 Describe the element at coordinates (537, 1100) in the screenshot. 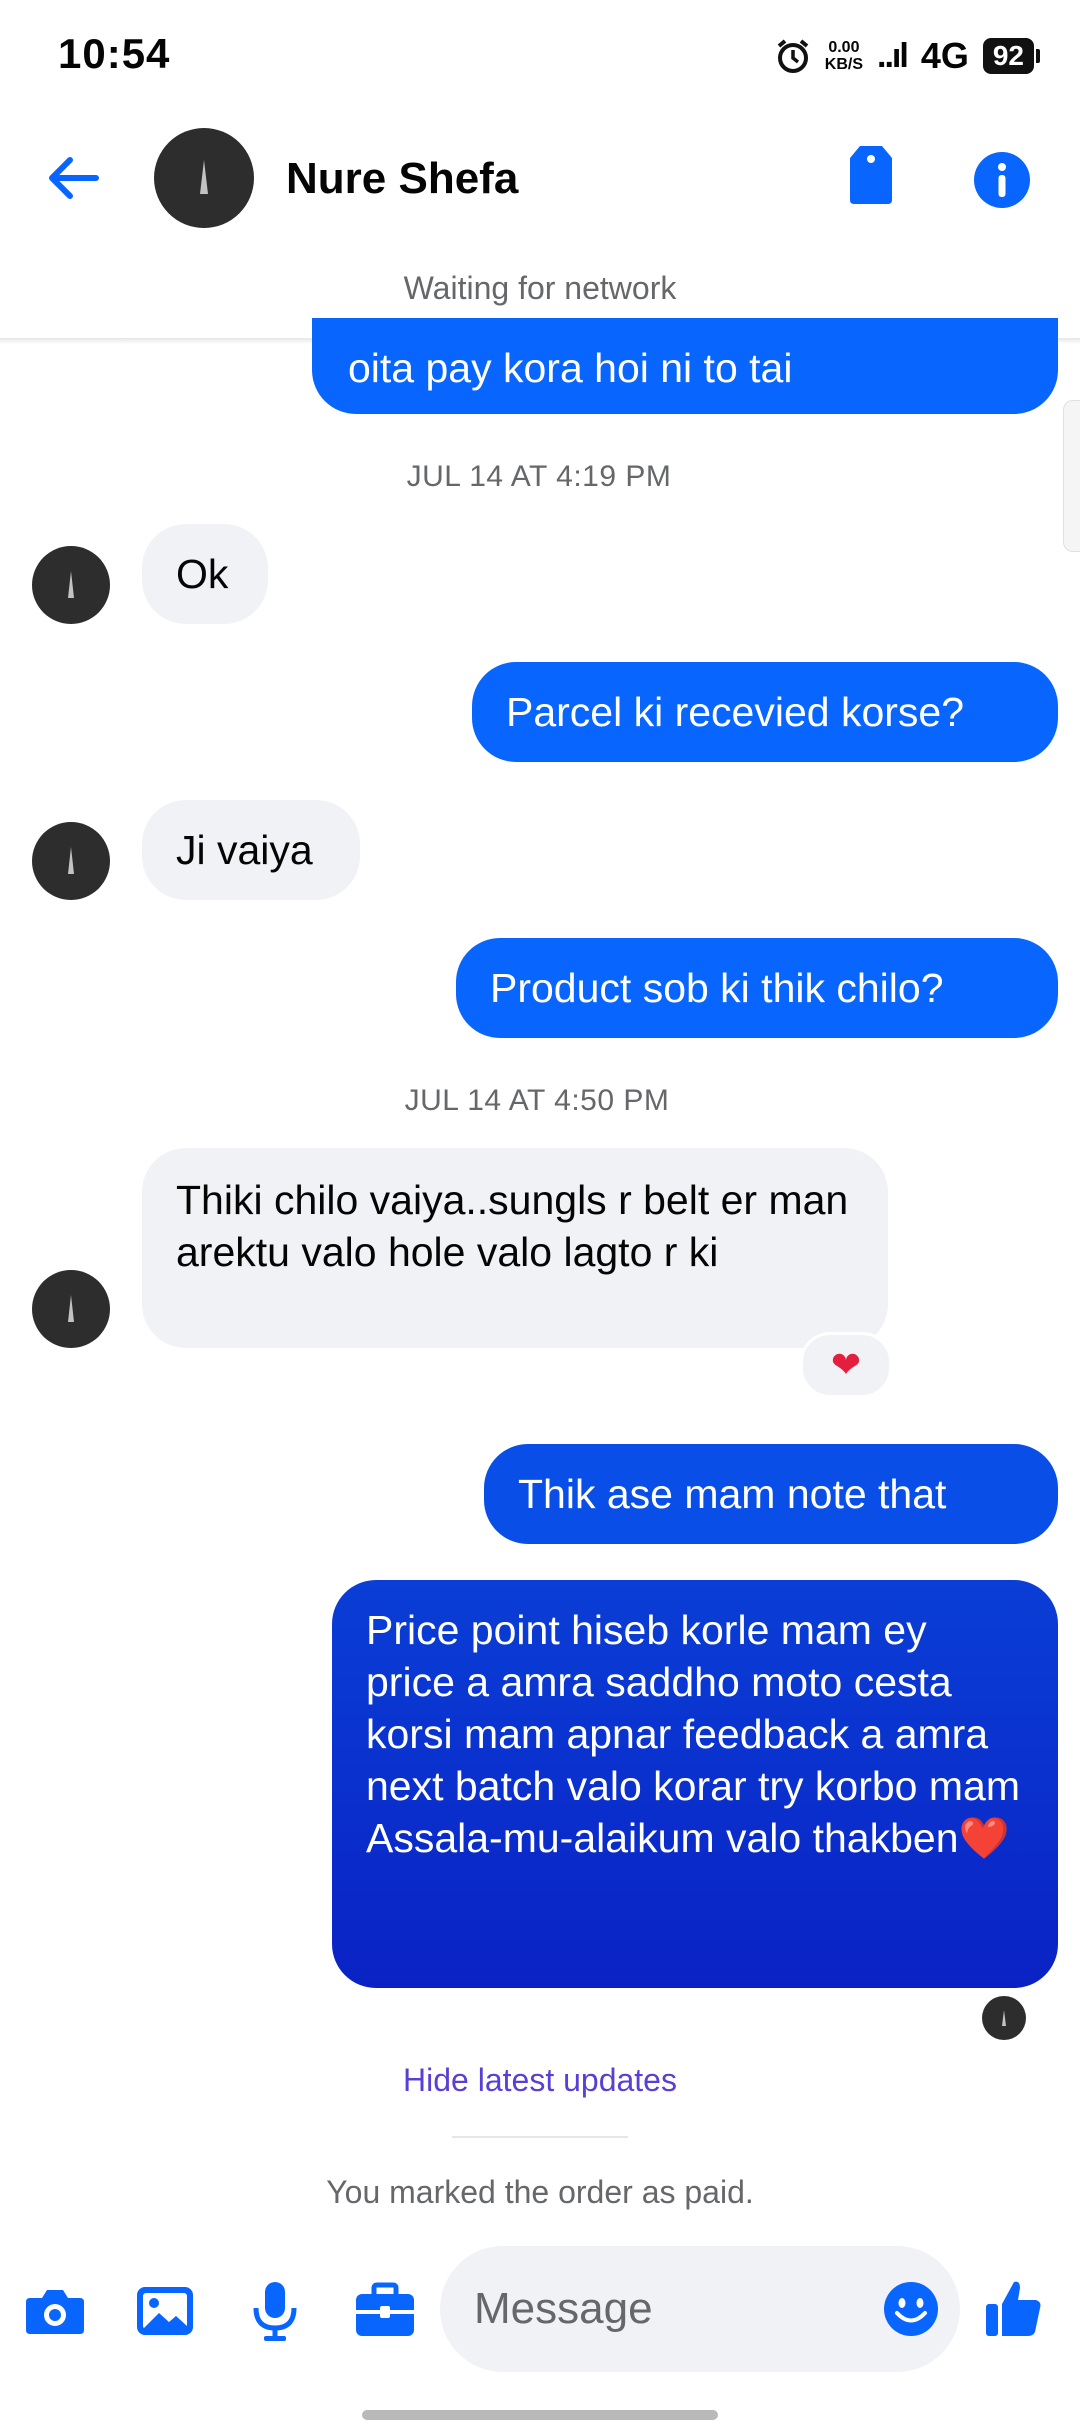

I see `timestamp: JUL 14 AT 4:50 PM` at that location.